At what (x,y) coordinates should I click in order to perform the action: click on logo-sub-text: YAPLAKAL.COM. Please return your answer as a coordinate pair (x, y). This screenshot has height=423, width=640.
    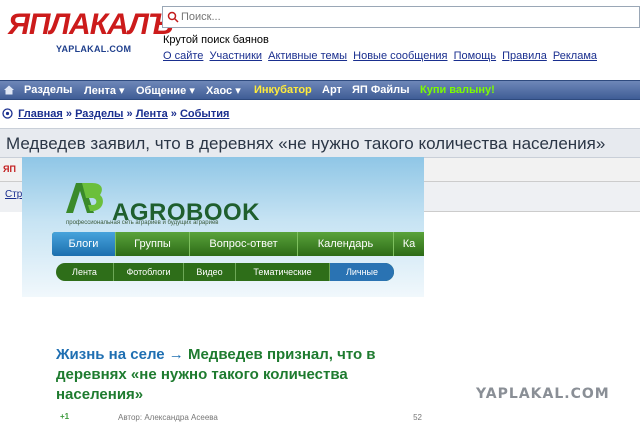
    Looking at the image, I should click on (94, 49).